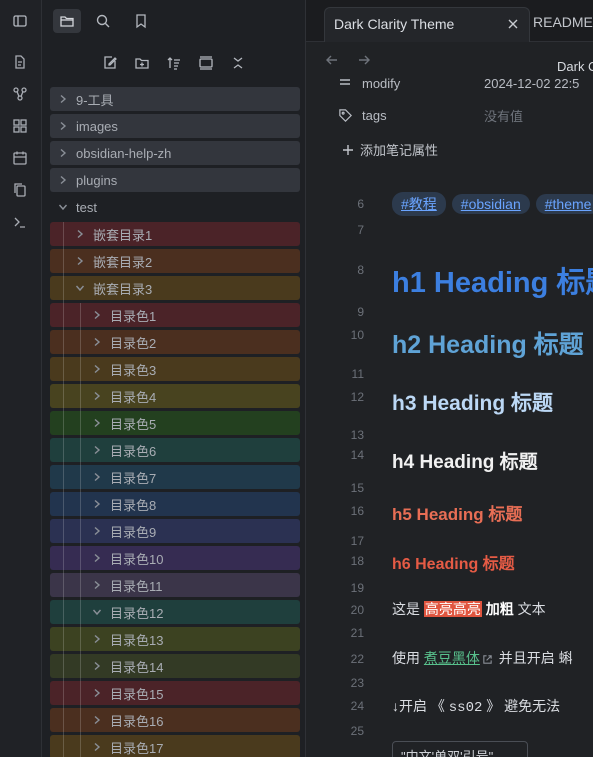  Describe the element at coordinates (175, 586) in the screenshot. I see `tree-folder-item: 目录色11` at that location.